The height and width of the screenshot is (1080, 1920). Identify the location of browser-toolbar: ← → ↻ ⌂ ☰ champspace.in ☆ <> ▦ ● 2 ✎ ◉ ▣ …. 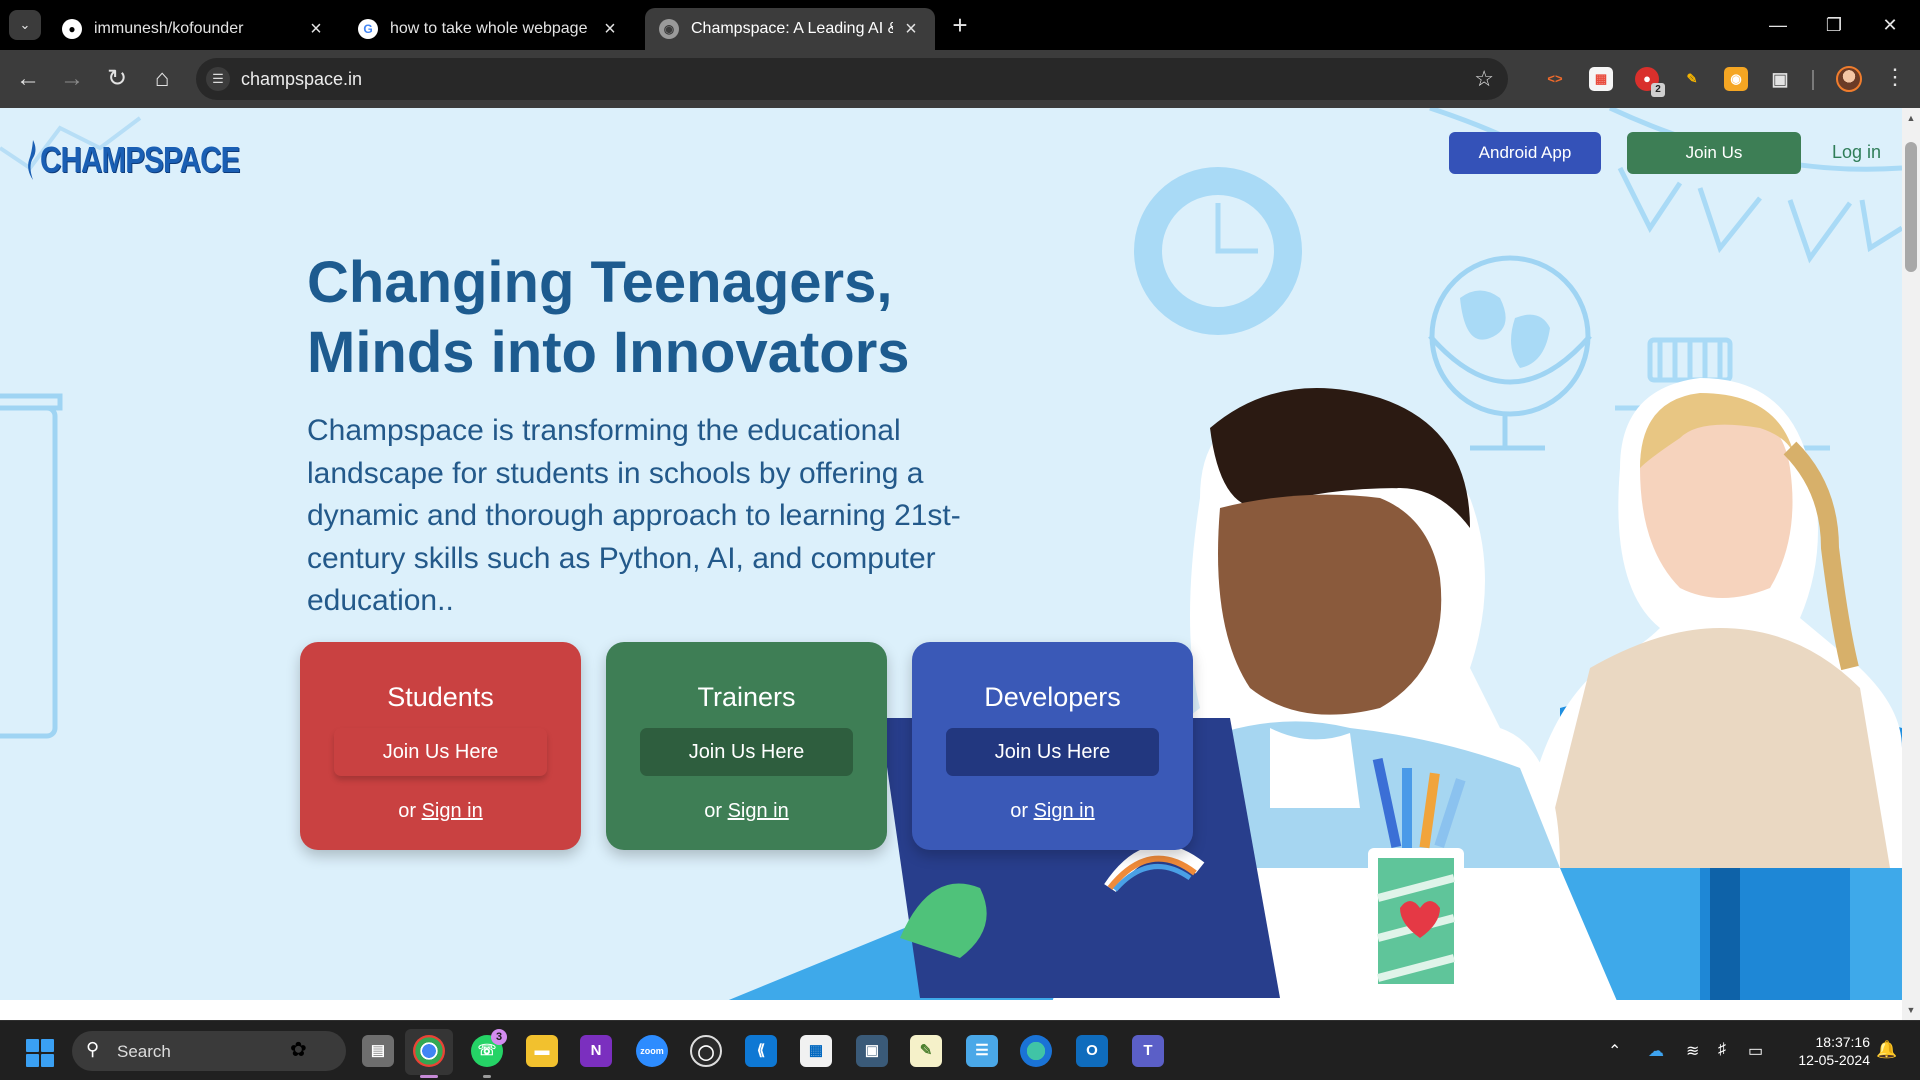
(960, 79).